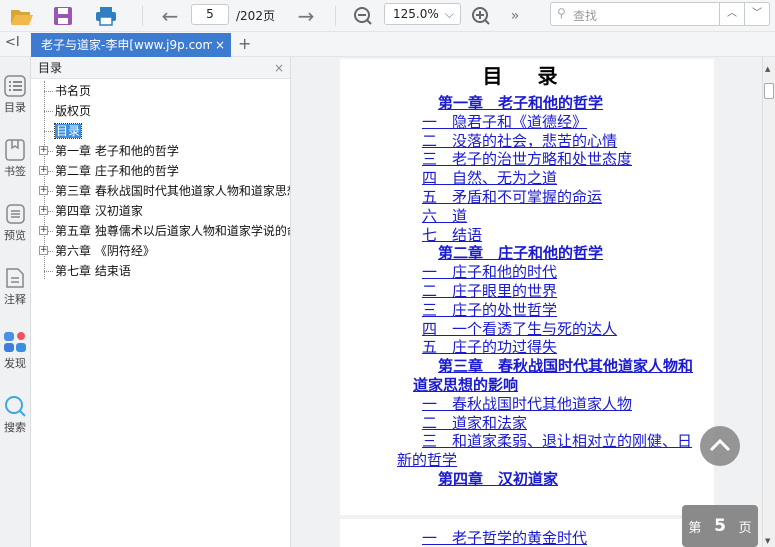  Describe the element at coordinates (527, 76) in the screenshot. I see `page-title: 目 录` at that location.